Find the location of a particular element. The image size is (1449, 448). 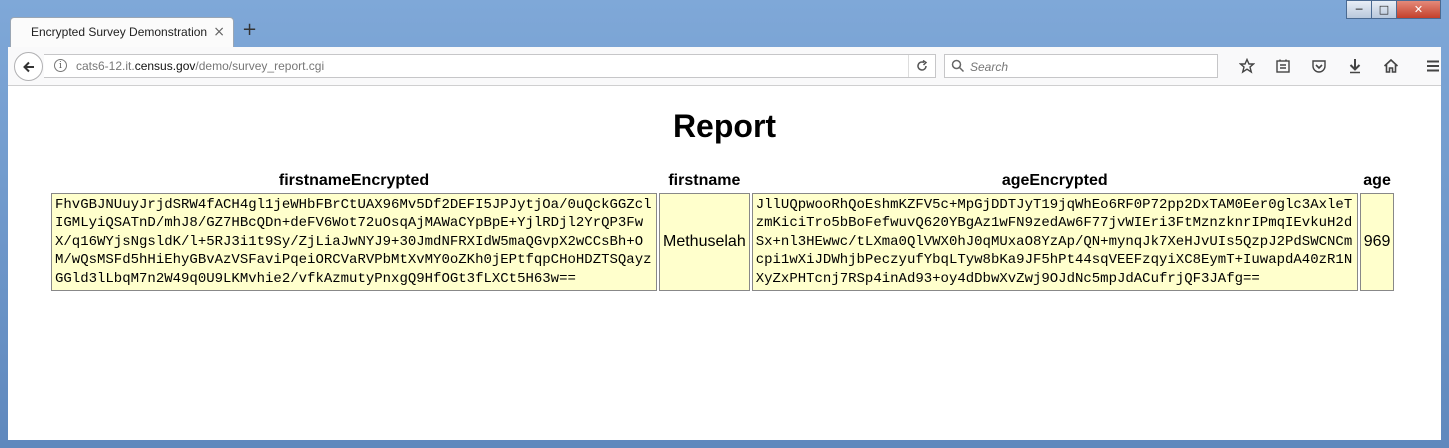

bookmark-star-icon is located at coordinates (1247, 66).